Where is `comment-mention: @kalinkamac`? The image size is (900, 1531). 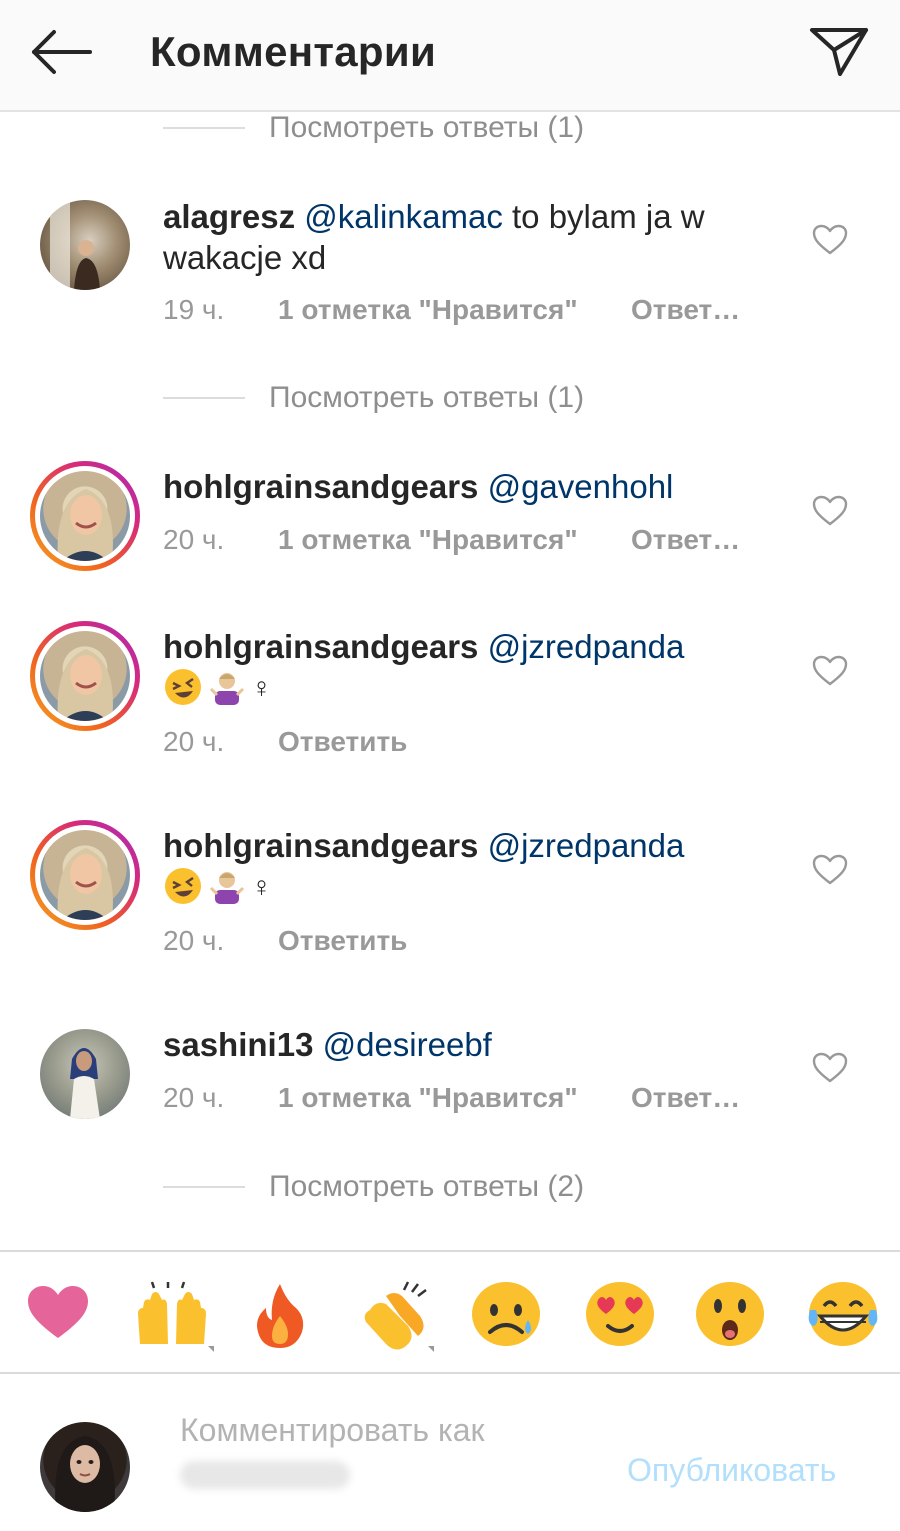 comment-mention: @kalinkamac is located at coordinates (403, 216).